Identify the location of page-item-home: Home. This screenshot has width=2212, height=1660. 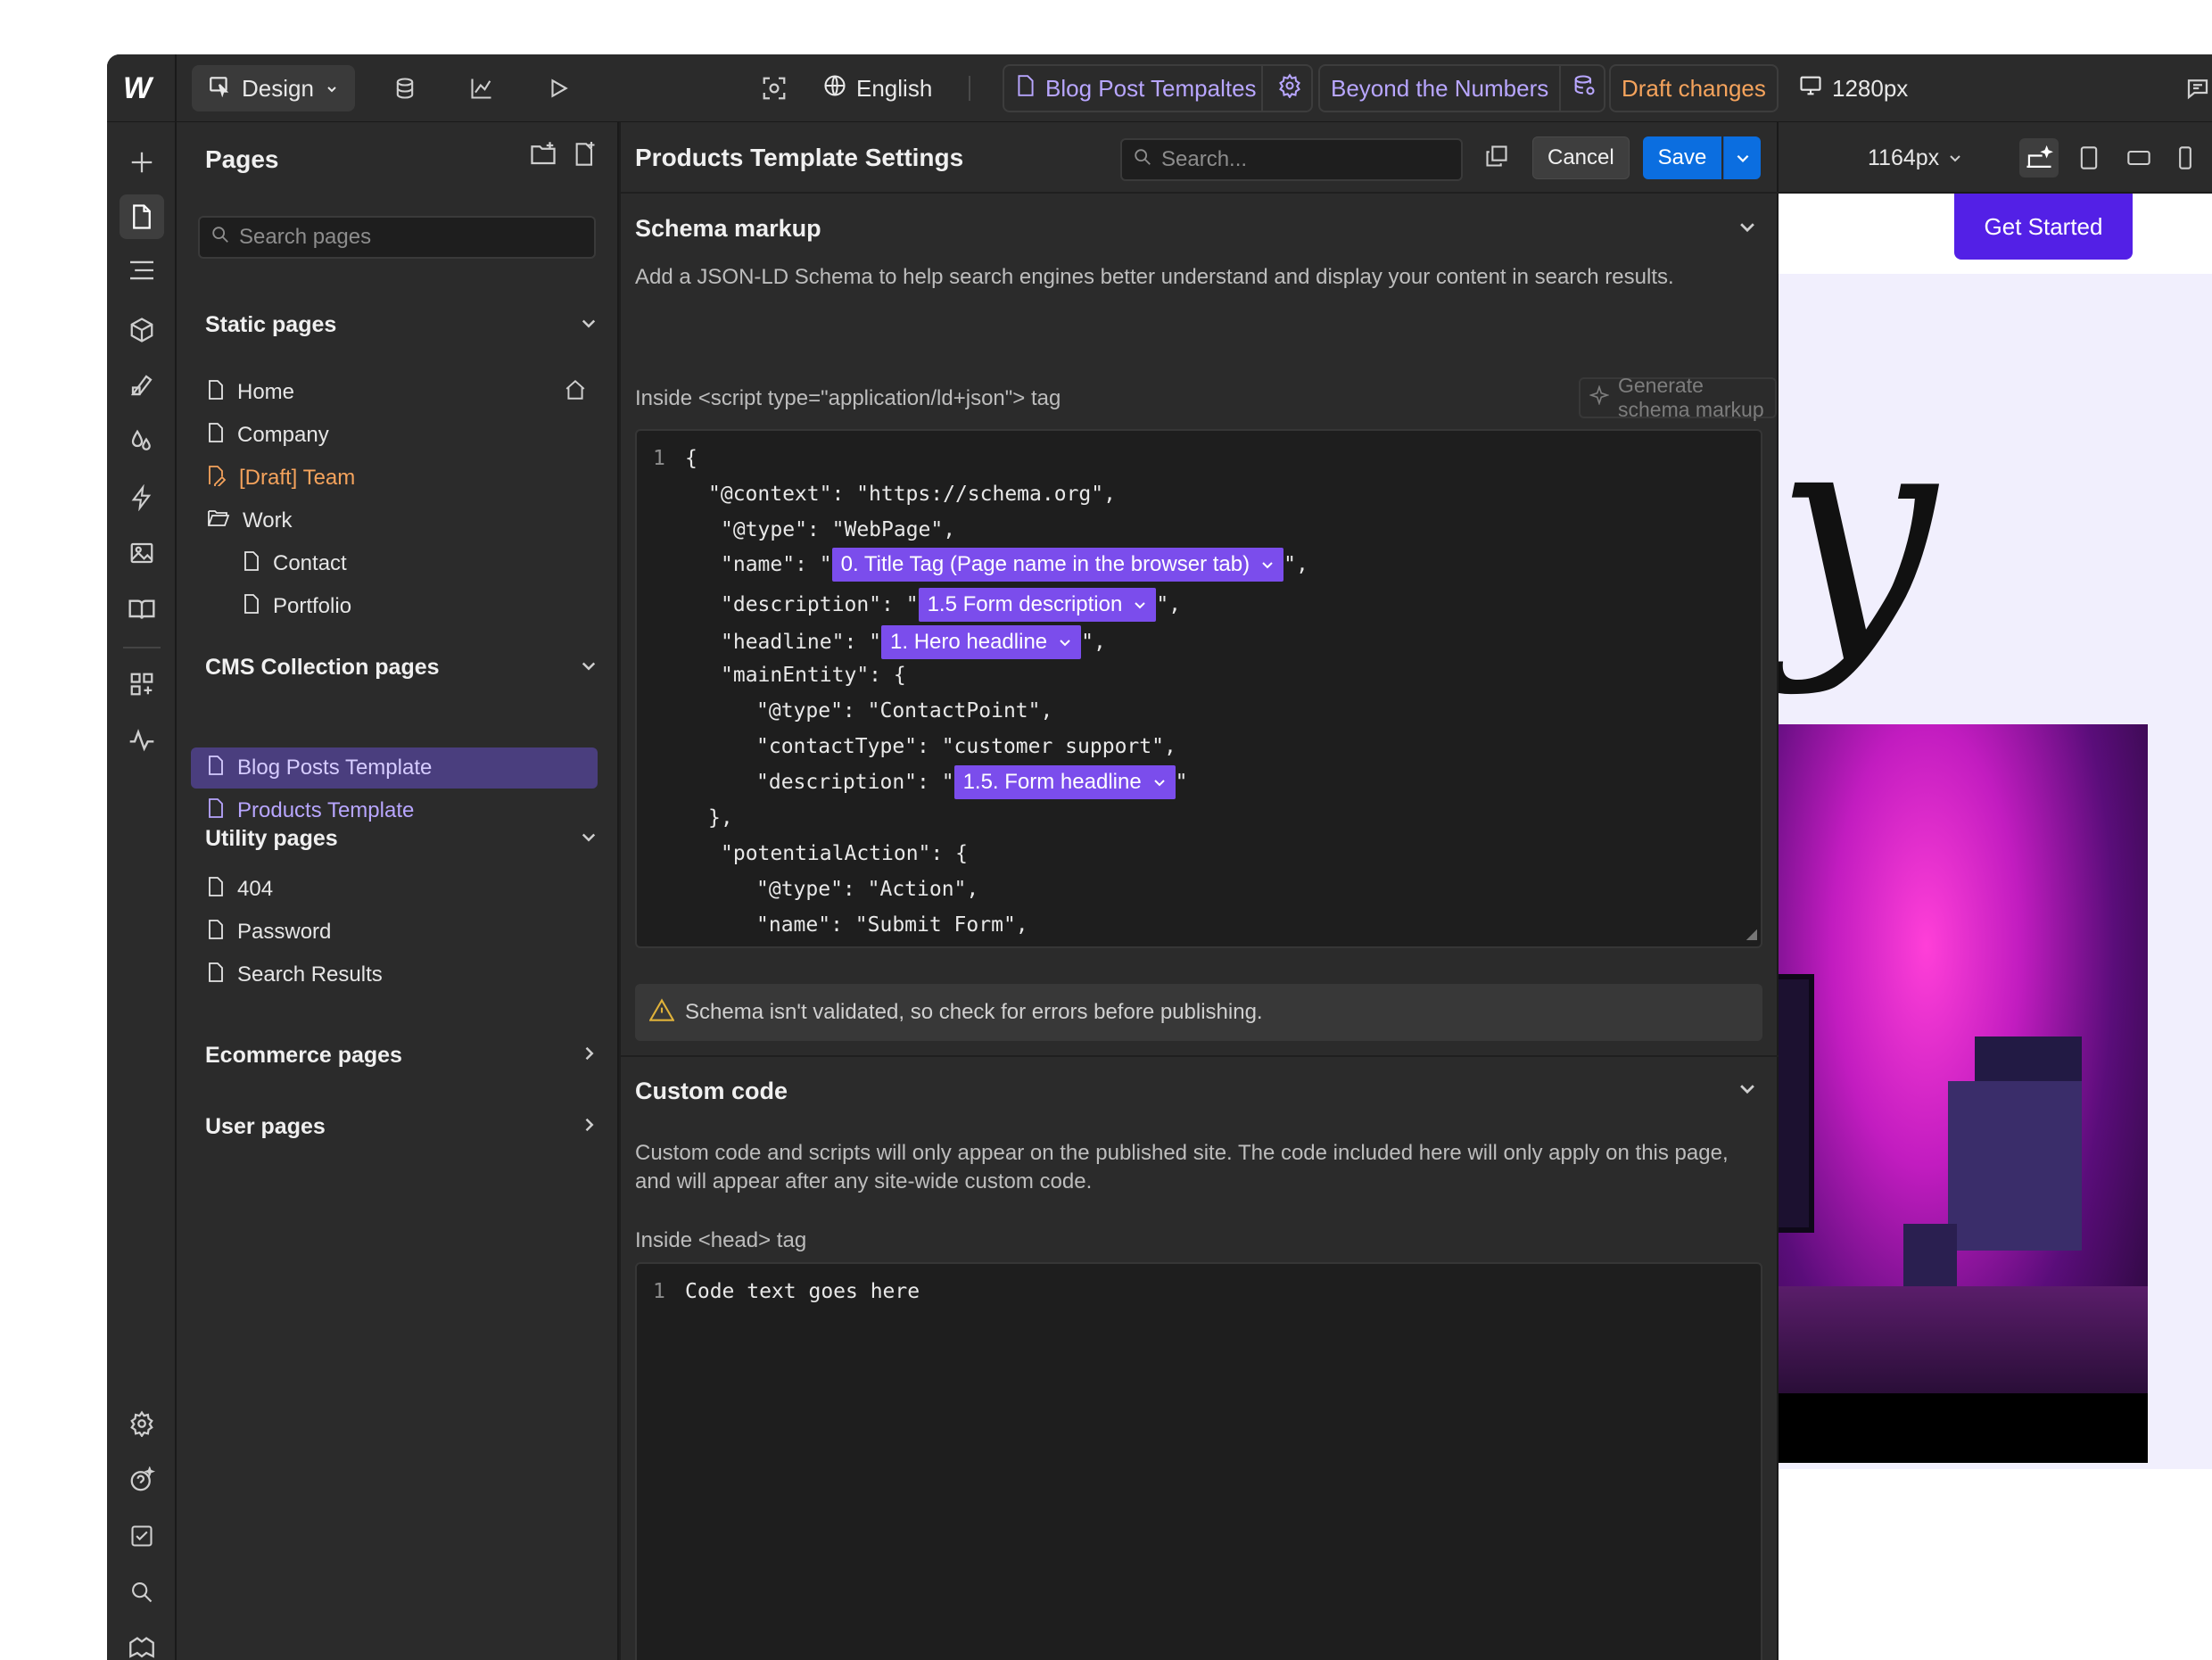
(395, 392).